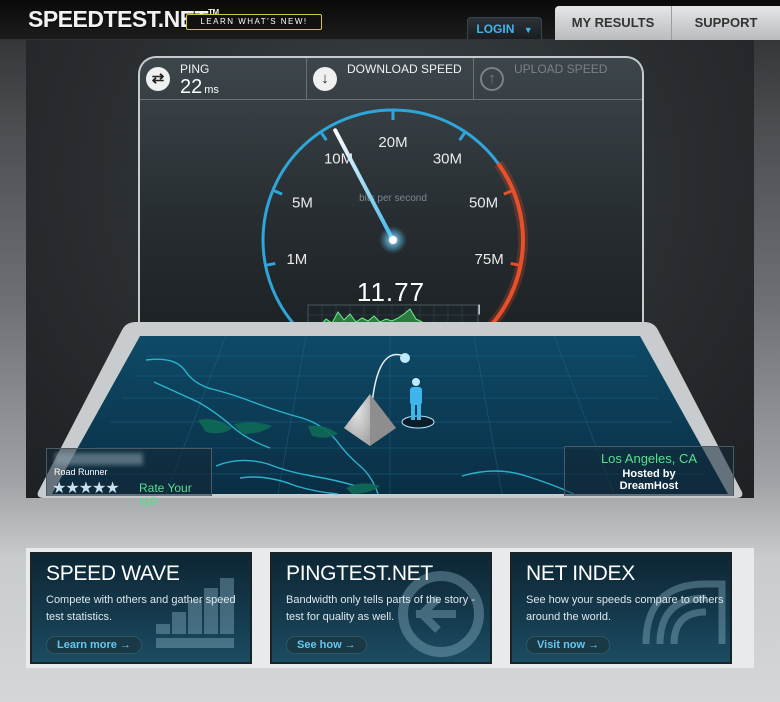 The height and width of the screenshot is (702, 780). I want to click on isp-name: Road Runner, so click(81, 472).